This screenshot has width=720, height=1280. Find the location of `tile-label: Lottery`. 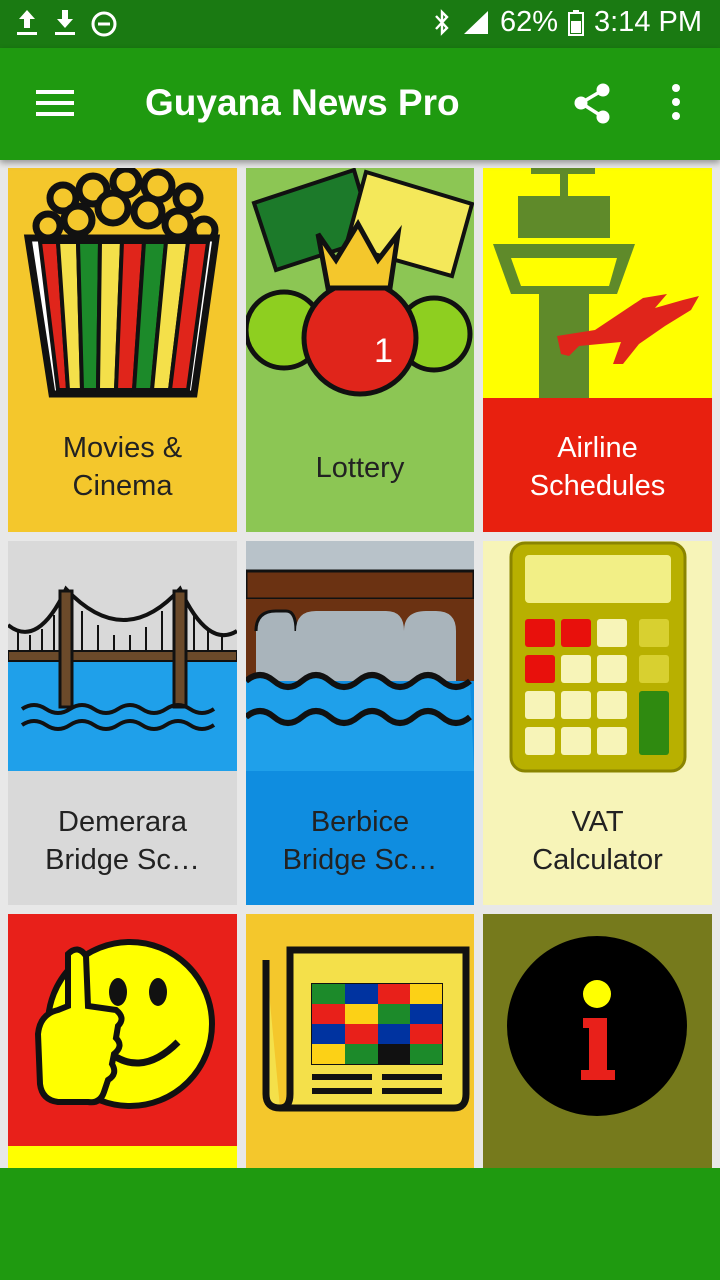

tile-label: Lottery is located at coordinates (360, 468).